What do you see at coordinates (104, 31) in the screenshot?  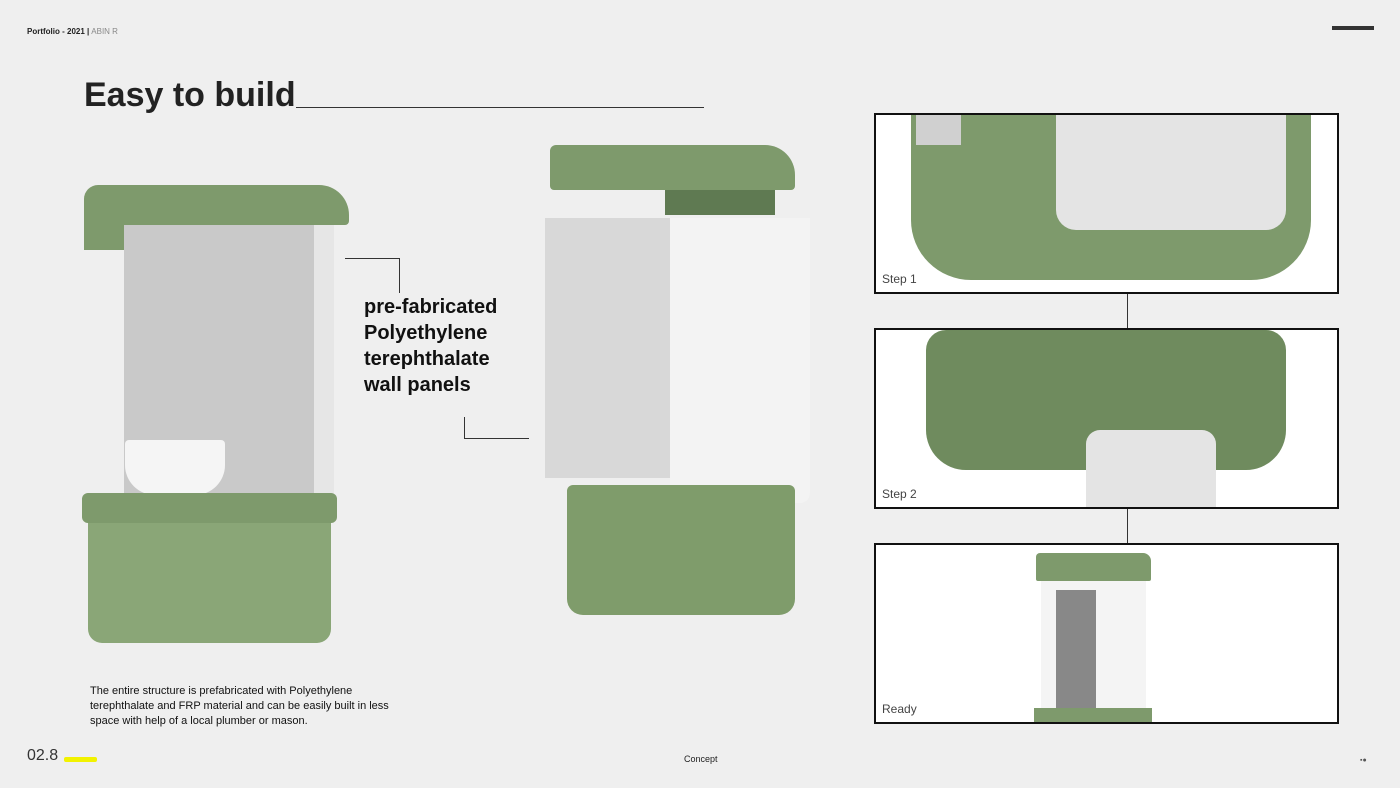 I see `author-name: ABIN R` at bounding box center [104, 31].